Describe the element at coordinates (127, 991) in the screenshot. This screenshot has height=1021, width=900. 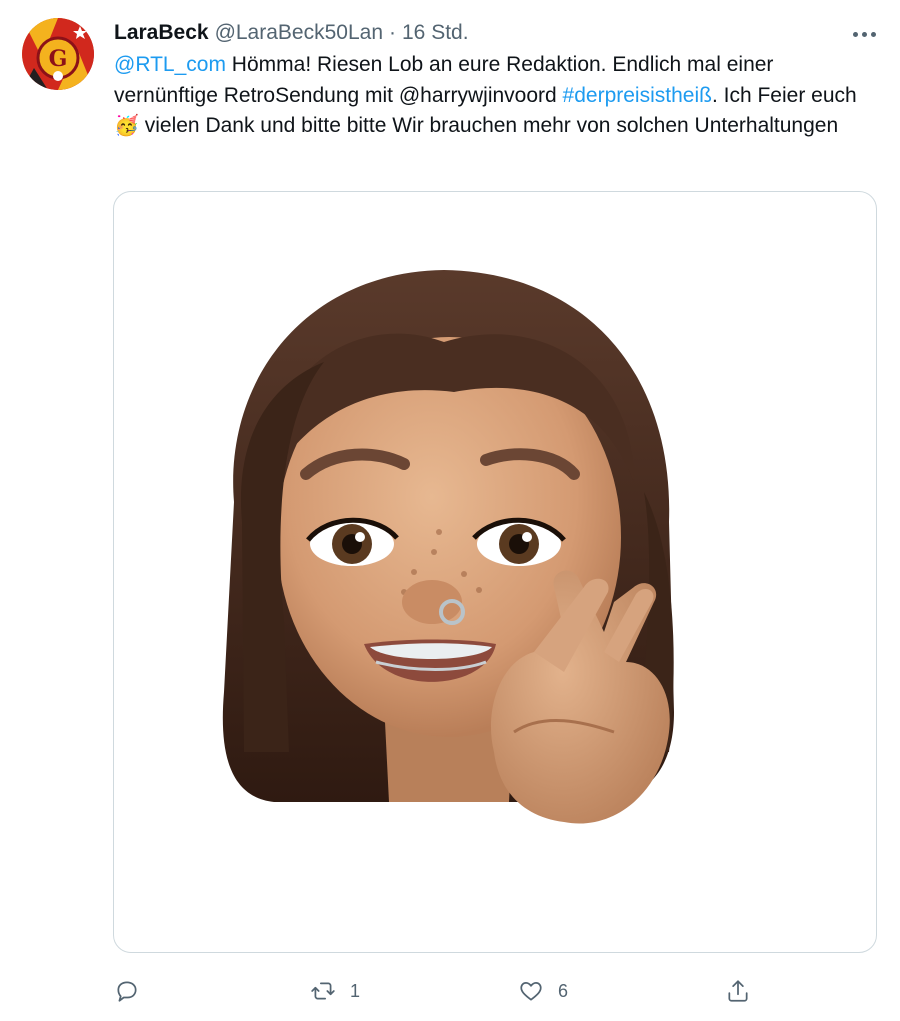
I see `reply-icon` at that location.